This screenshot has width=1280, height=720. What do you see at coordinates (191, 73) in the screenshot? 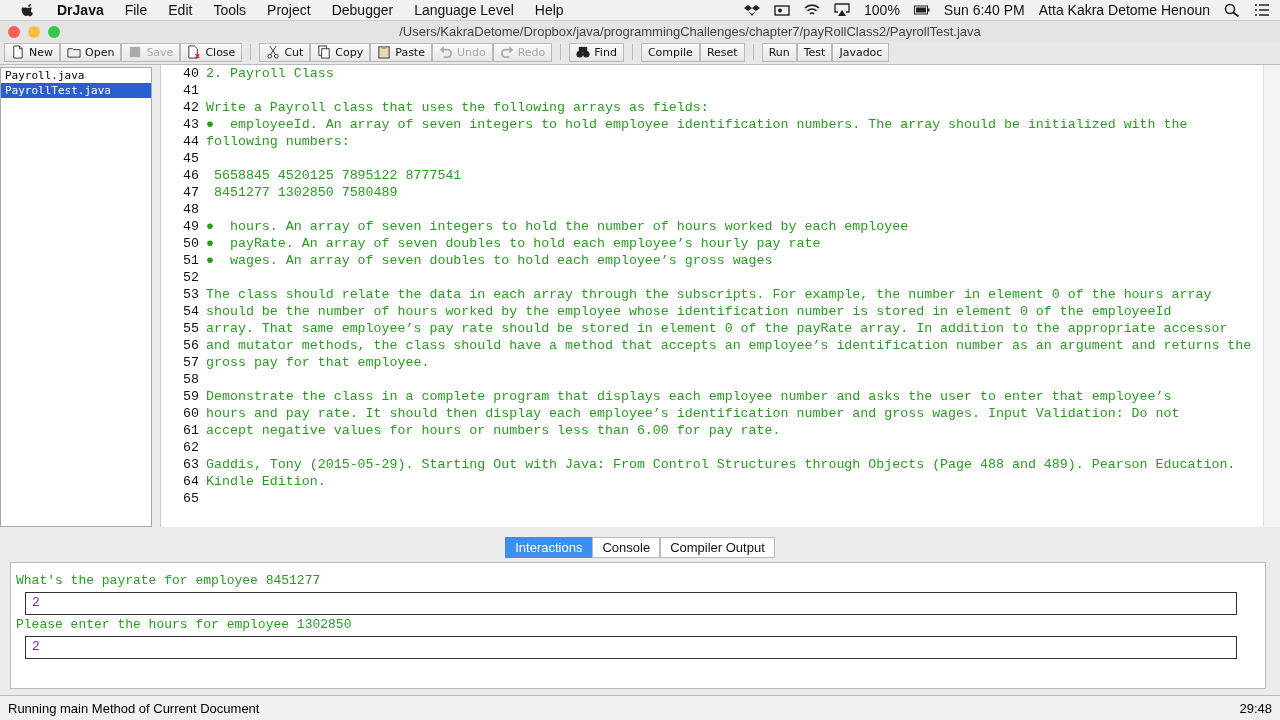
I see `line-number: 40` at bounding box center [191, 73].